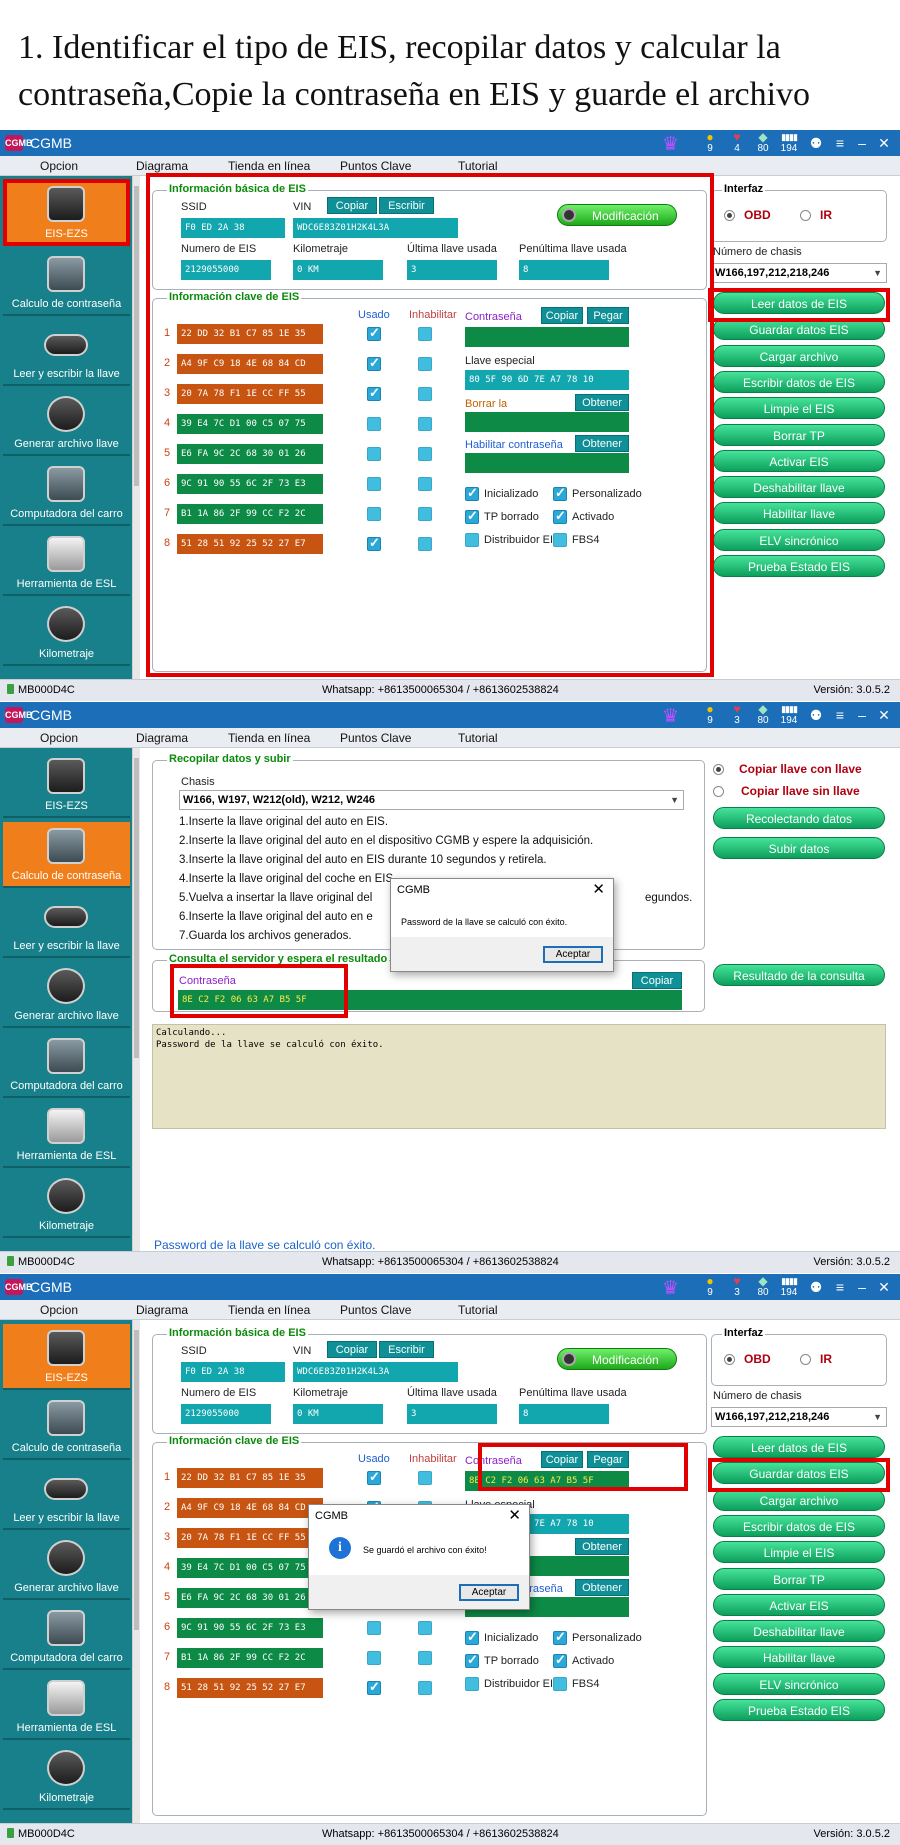  What do you see at coordinates (338, 1414) in the screenshot?
I see `mileage-field: 0 KM` at bounding box center [338, 1414].